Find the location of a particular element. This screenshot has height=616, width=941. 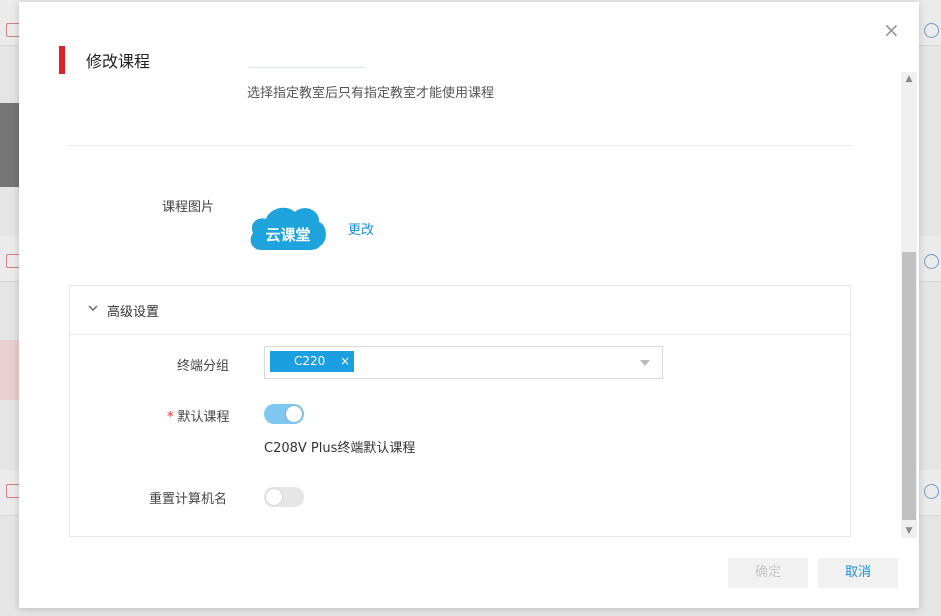

course-image-label: 课程图片 is located at coordinates (188, 207).